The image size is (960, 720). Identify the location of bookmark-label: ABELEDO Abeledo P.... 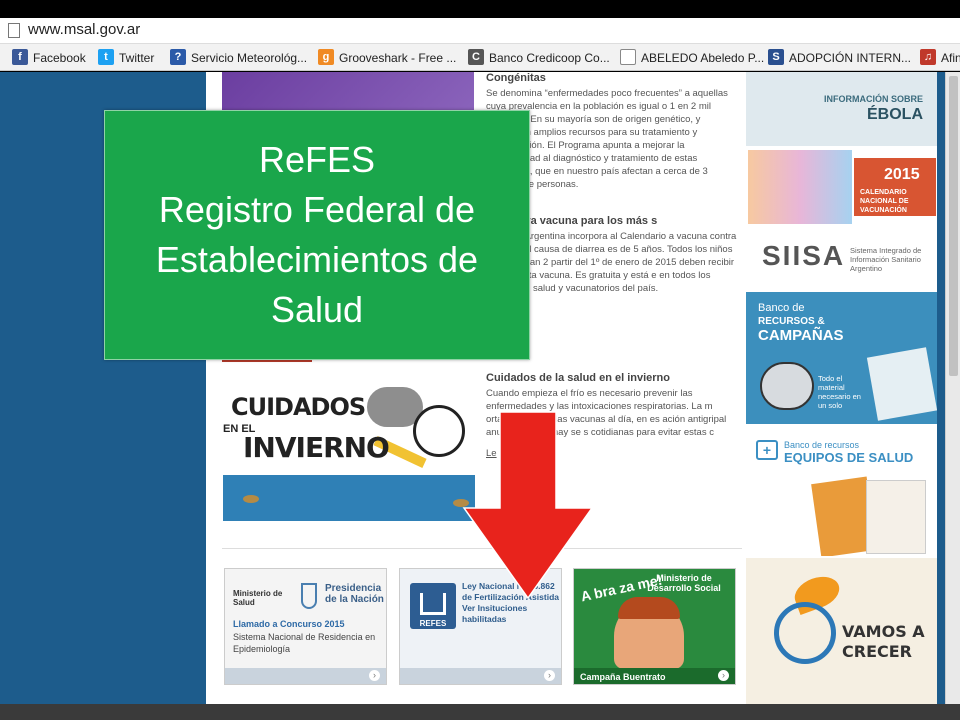
(703, 58).